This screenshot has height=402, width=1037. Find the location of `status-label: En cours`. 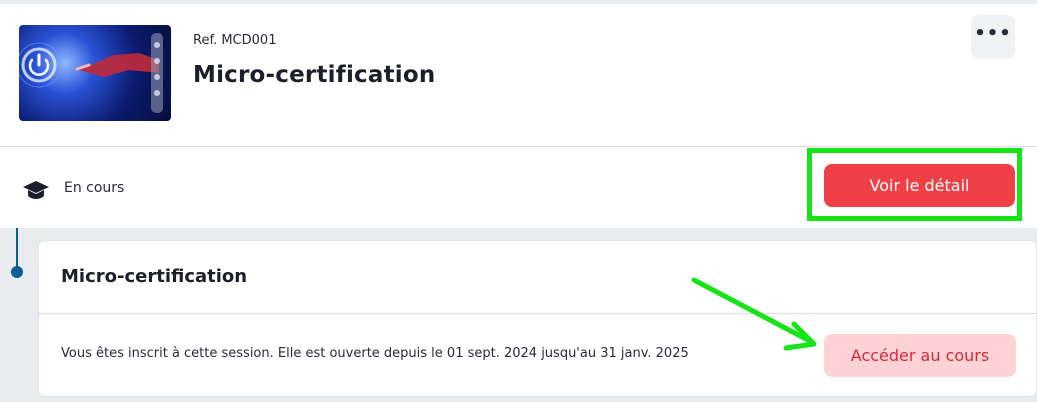

status-label: En cours is located at coordinates (94, 188).